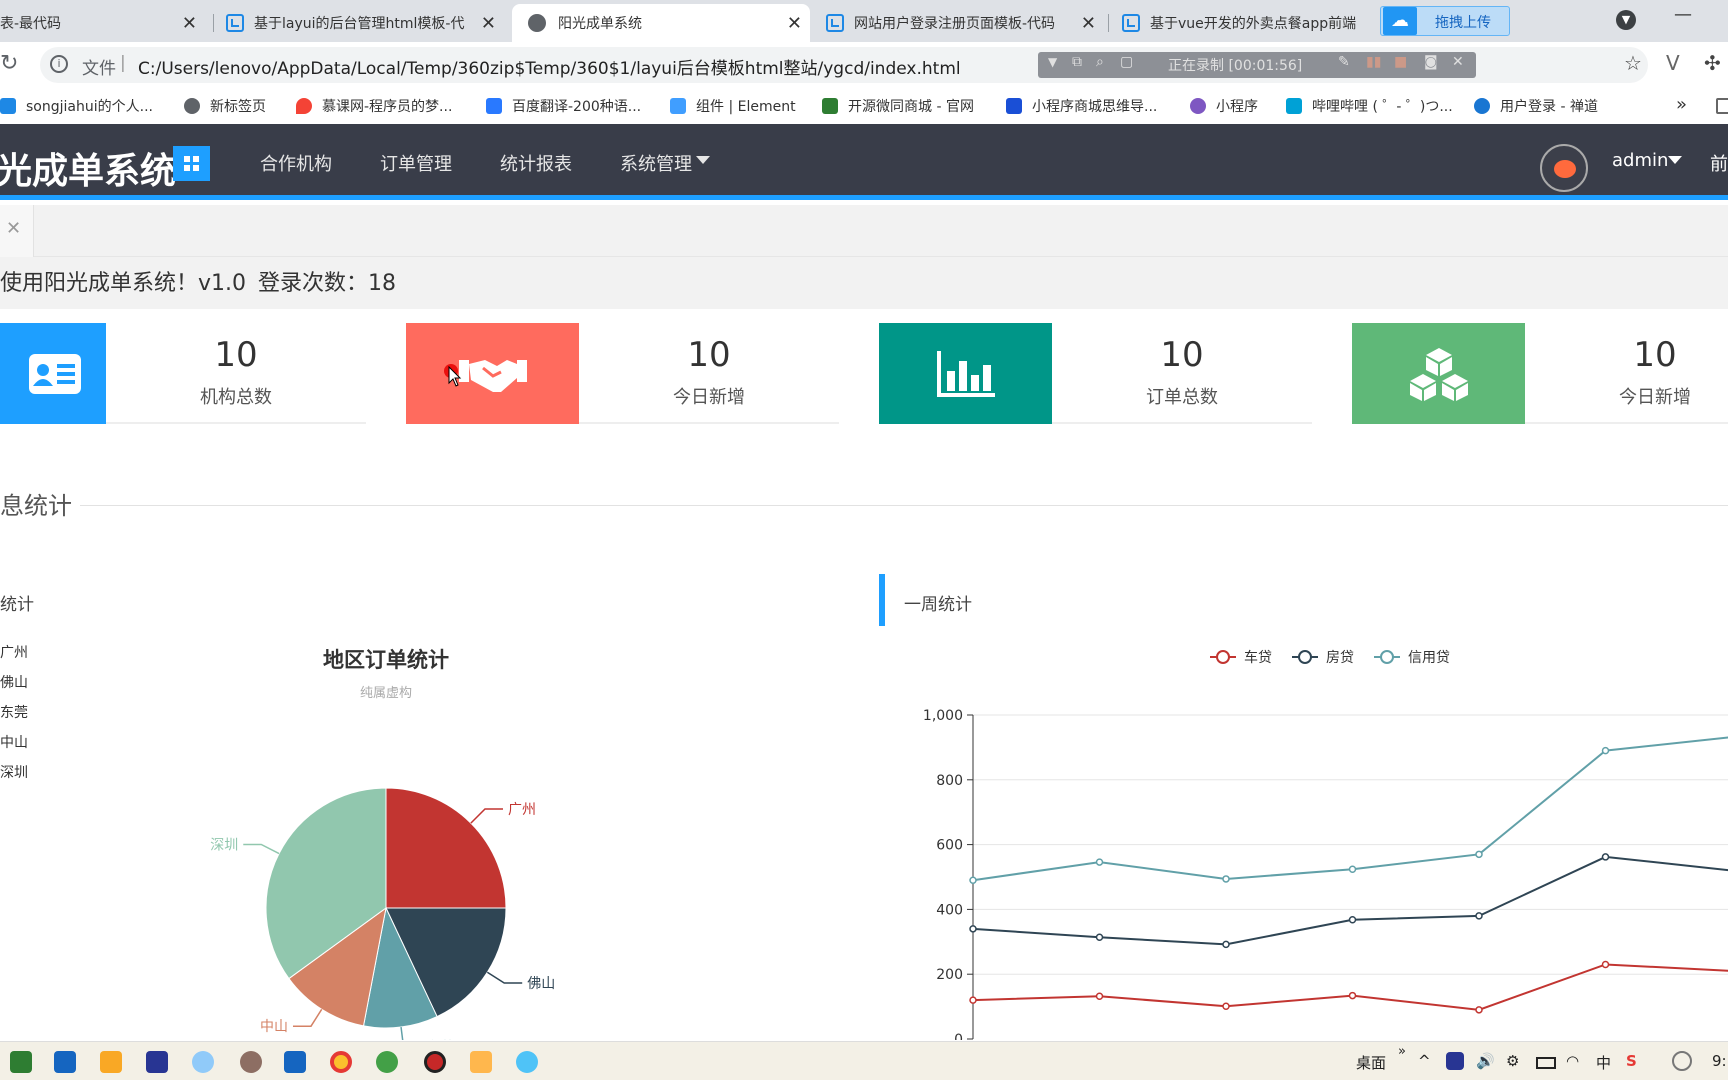 The width and height of the screenshot is (1728, 1080). I want to click on legend-item: 东莞, so click(14, 713).